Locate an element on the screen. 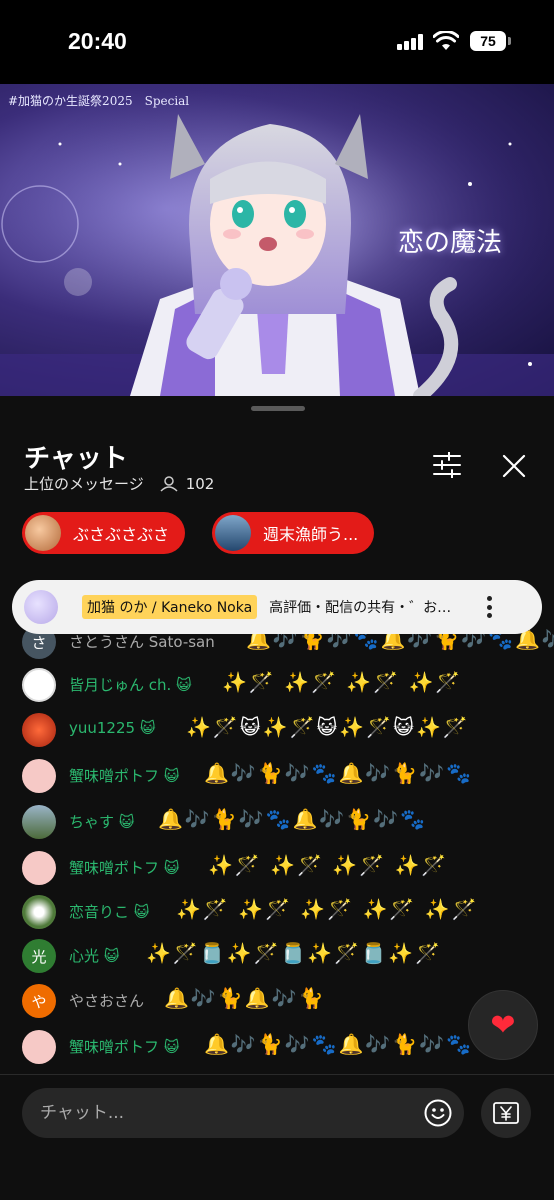 The image size is (554, 1200). status-time: 20:40 is located at coordinates (97, 41).